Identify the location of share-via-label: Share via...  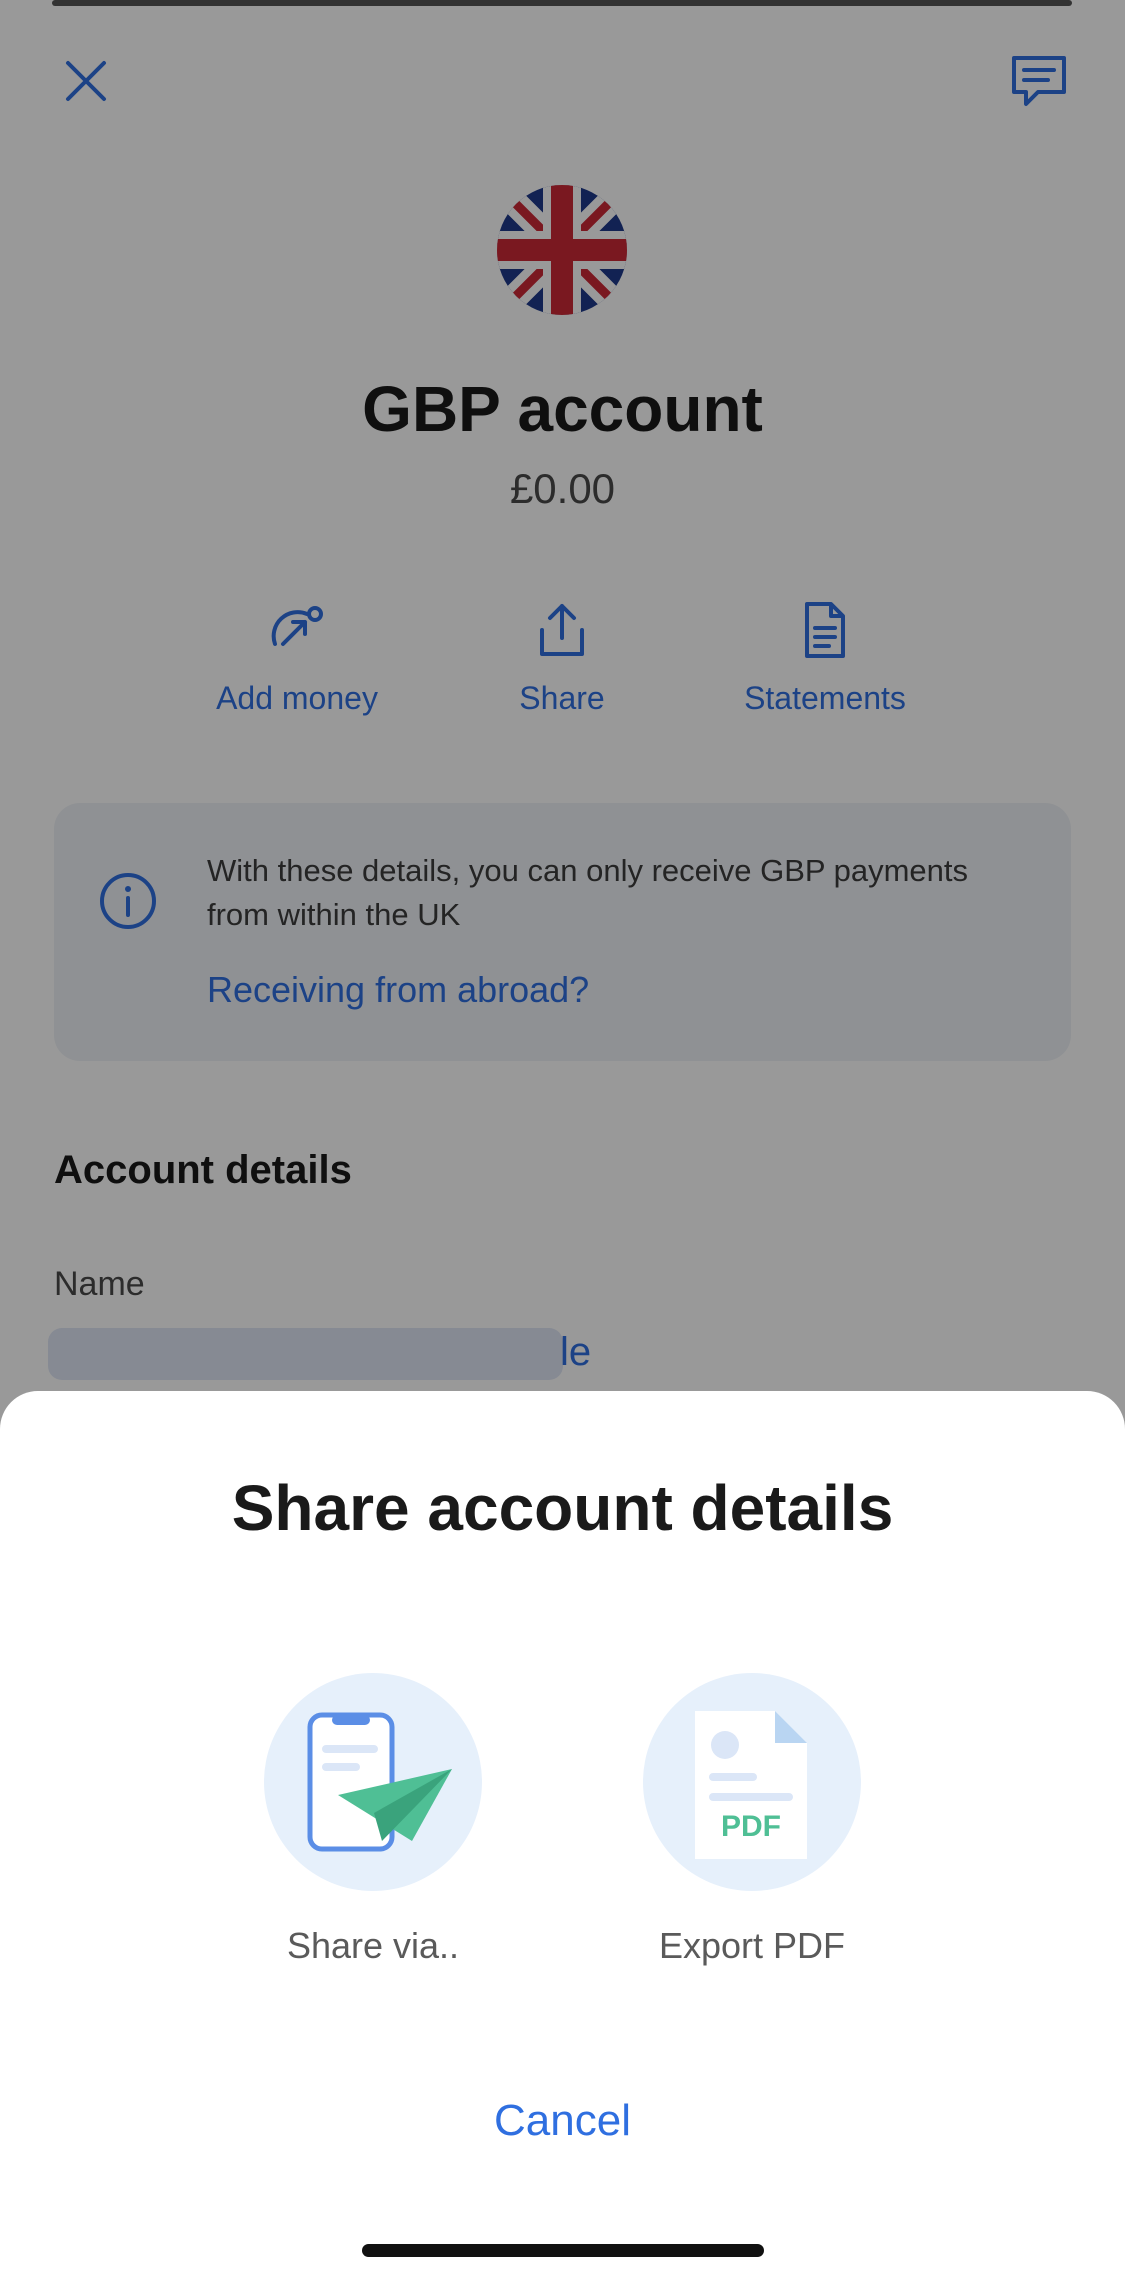
(373, 1945).